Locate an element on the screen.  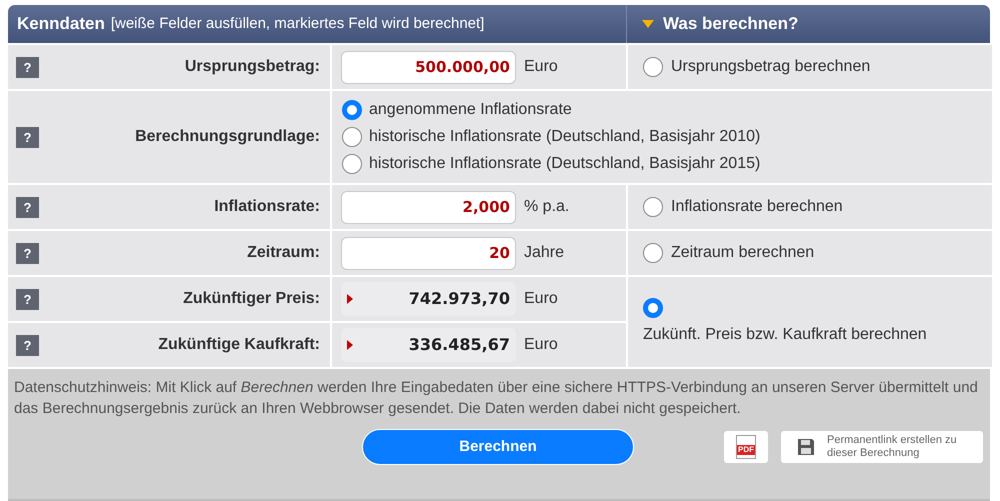
privacy-note: Datenschutzhinweis: Mit Klick auf Berechnen werden Ihre Eingabedaten über eine sichere HTTPS-Verbindung an unseren Server übermittelt und das Berechnungsergebnis zurück an Ihren Webbrowser gesendet. Die Daten werden dabei nicht gespeichert. is located at coordinates (496, 398).